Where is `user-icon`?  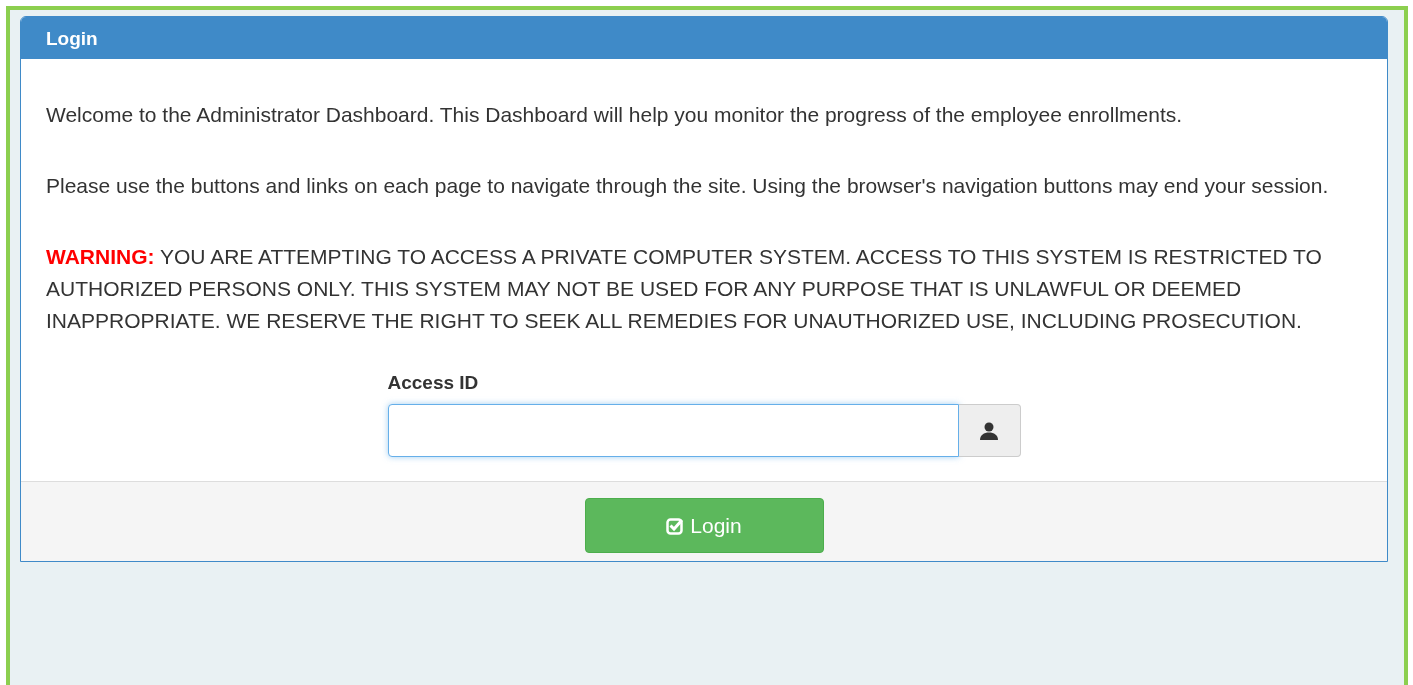 user-icon is located at coordinates (989, 430).